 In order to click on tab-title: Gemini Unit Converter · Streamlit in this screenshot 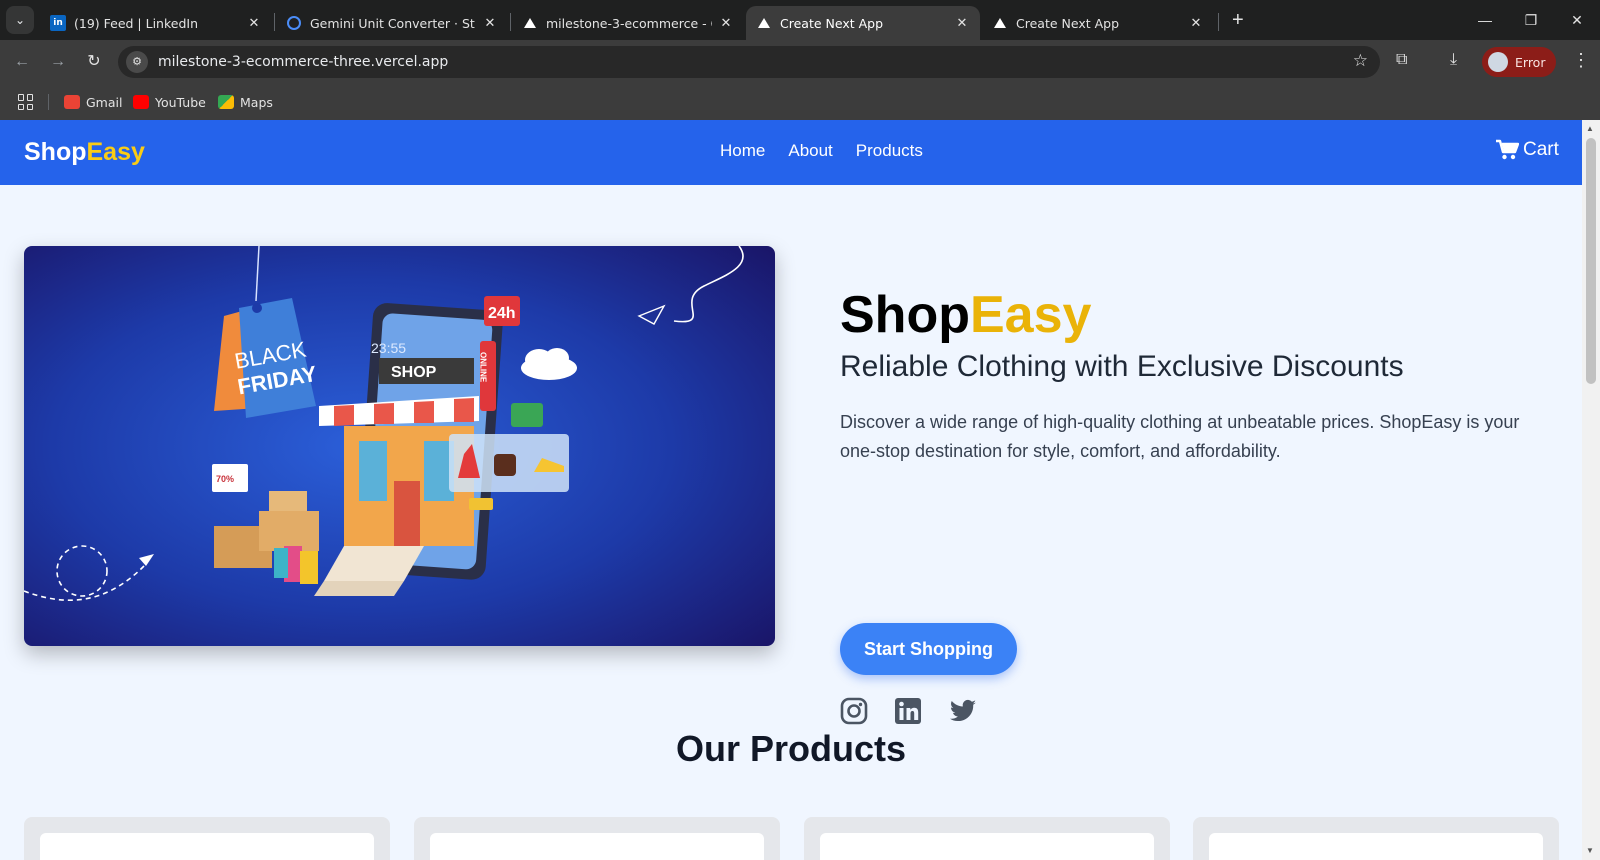, I will do `click(393, 23)`.